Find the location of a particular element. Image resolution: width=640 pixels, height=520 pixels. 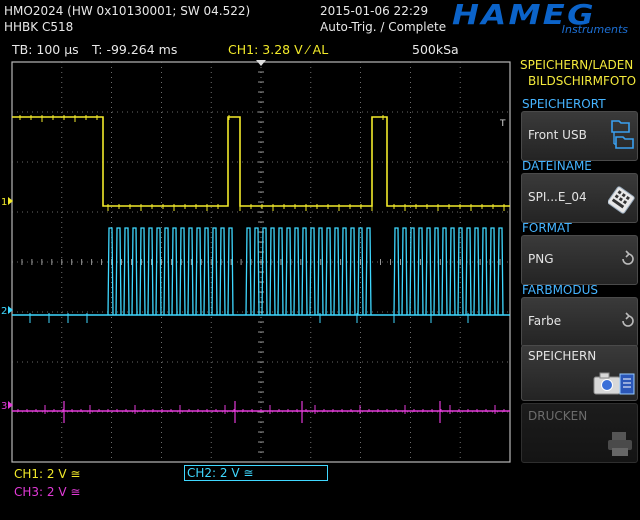

menu-label-speicherort: SPEICHERORT is located at coordinates (564, 104).